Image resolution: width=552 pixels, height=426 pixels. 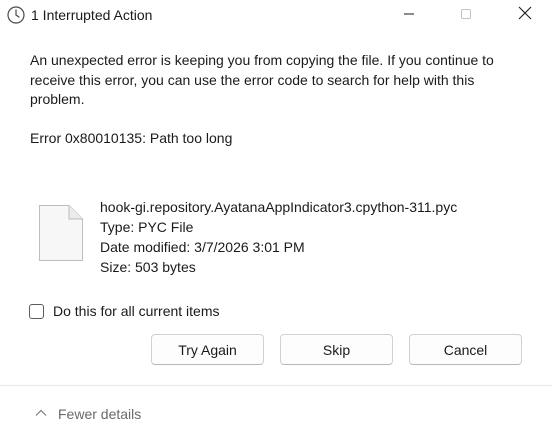 What do you see at coordinates (465, 349) in the screenshot?
I see `cancel-button: Cancel` at bounding box center [465, 349].